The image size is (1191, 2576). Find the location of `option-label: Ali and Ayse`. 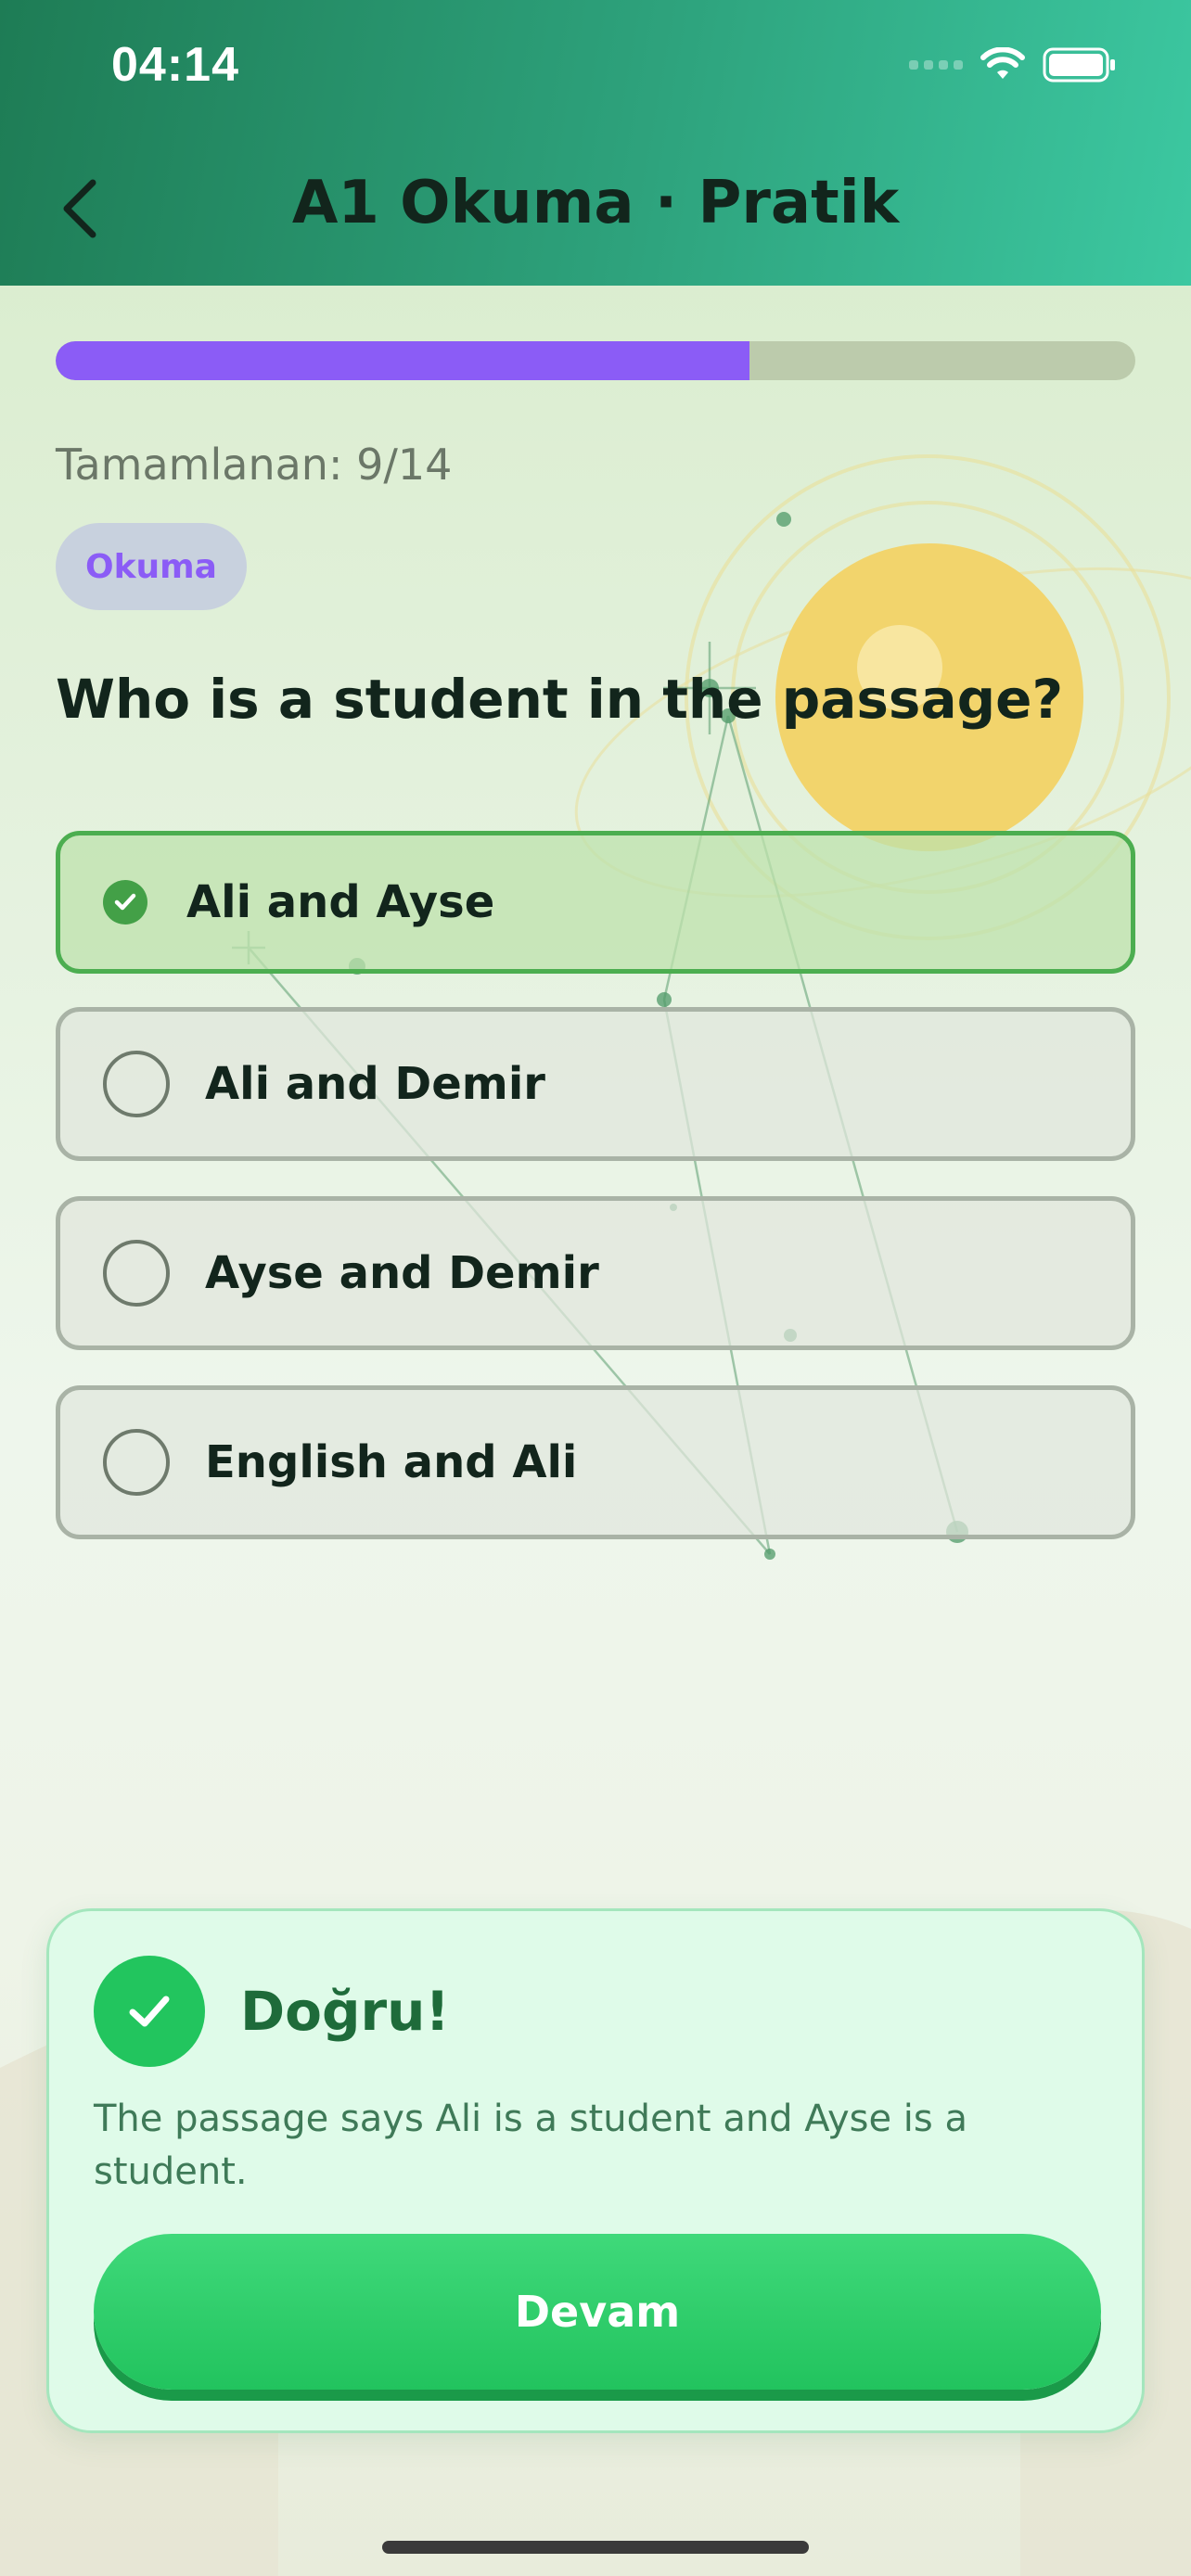

option-label: Ali and Ayse is located at coordinates (340, 902).